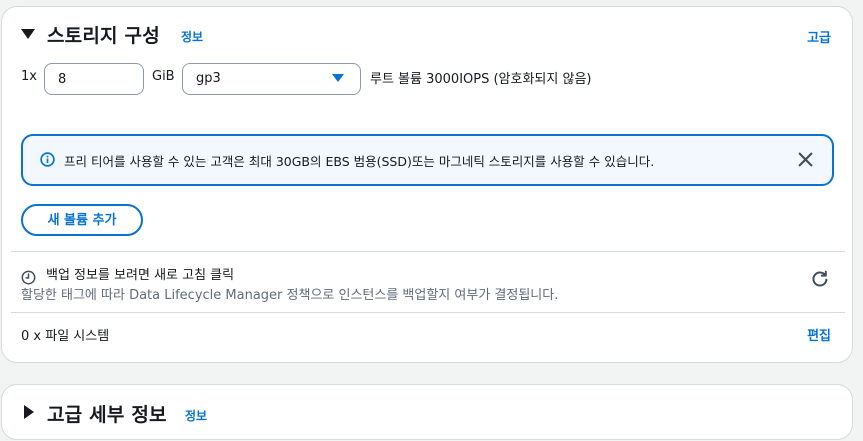  What do you see at coordinates (103, 36) in the screenshot?
I see `storage-section-title: 스토리지 구성` at bounding box center [103, 36].